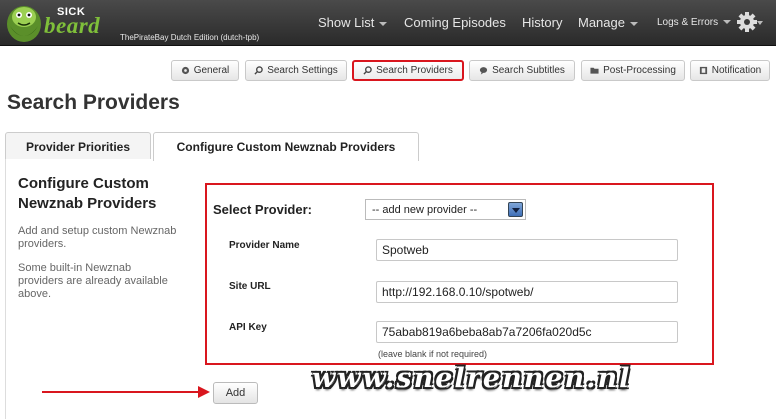 The height and width of the screenshot is (419, 776). I want to click on nav-coming-episodes: Coming Episodes, so click(455, 22).